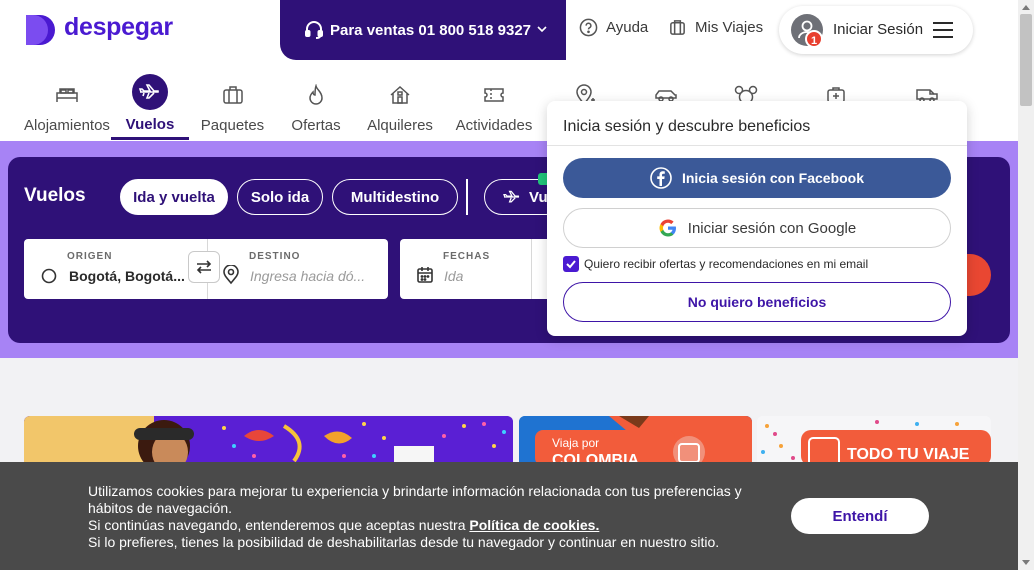  What do you see at coordinates (687, 126) in the screenshot?
I see `popover-title: Inicia sesión y descubre beneficios` at bounding box center [687, 126].